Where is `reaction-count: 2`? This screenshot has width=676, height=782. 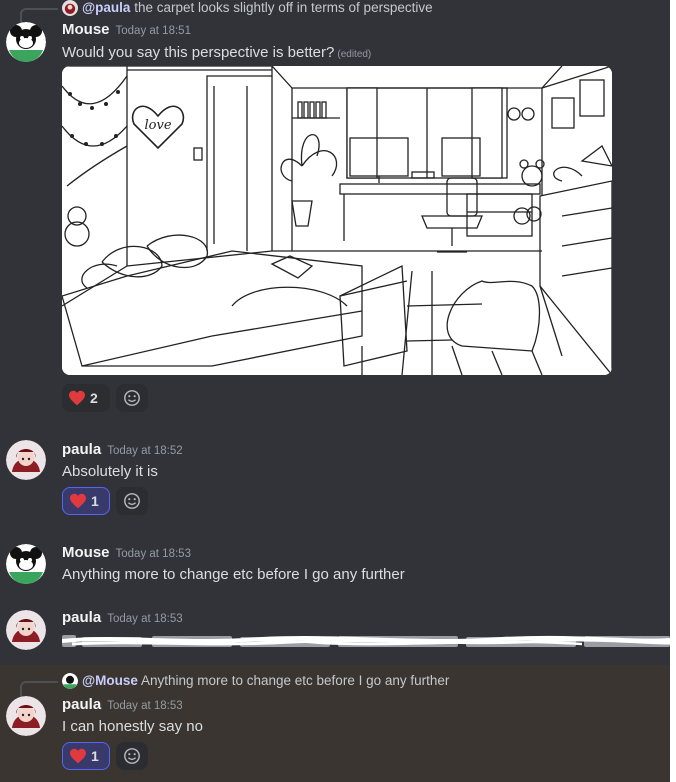 reaction-count: 2 is located at coordinates (94, 398).